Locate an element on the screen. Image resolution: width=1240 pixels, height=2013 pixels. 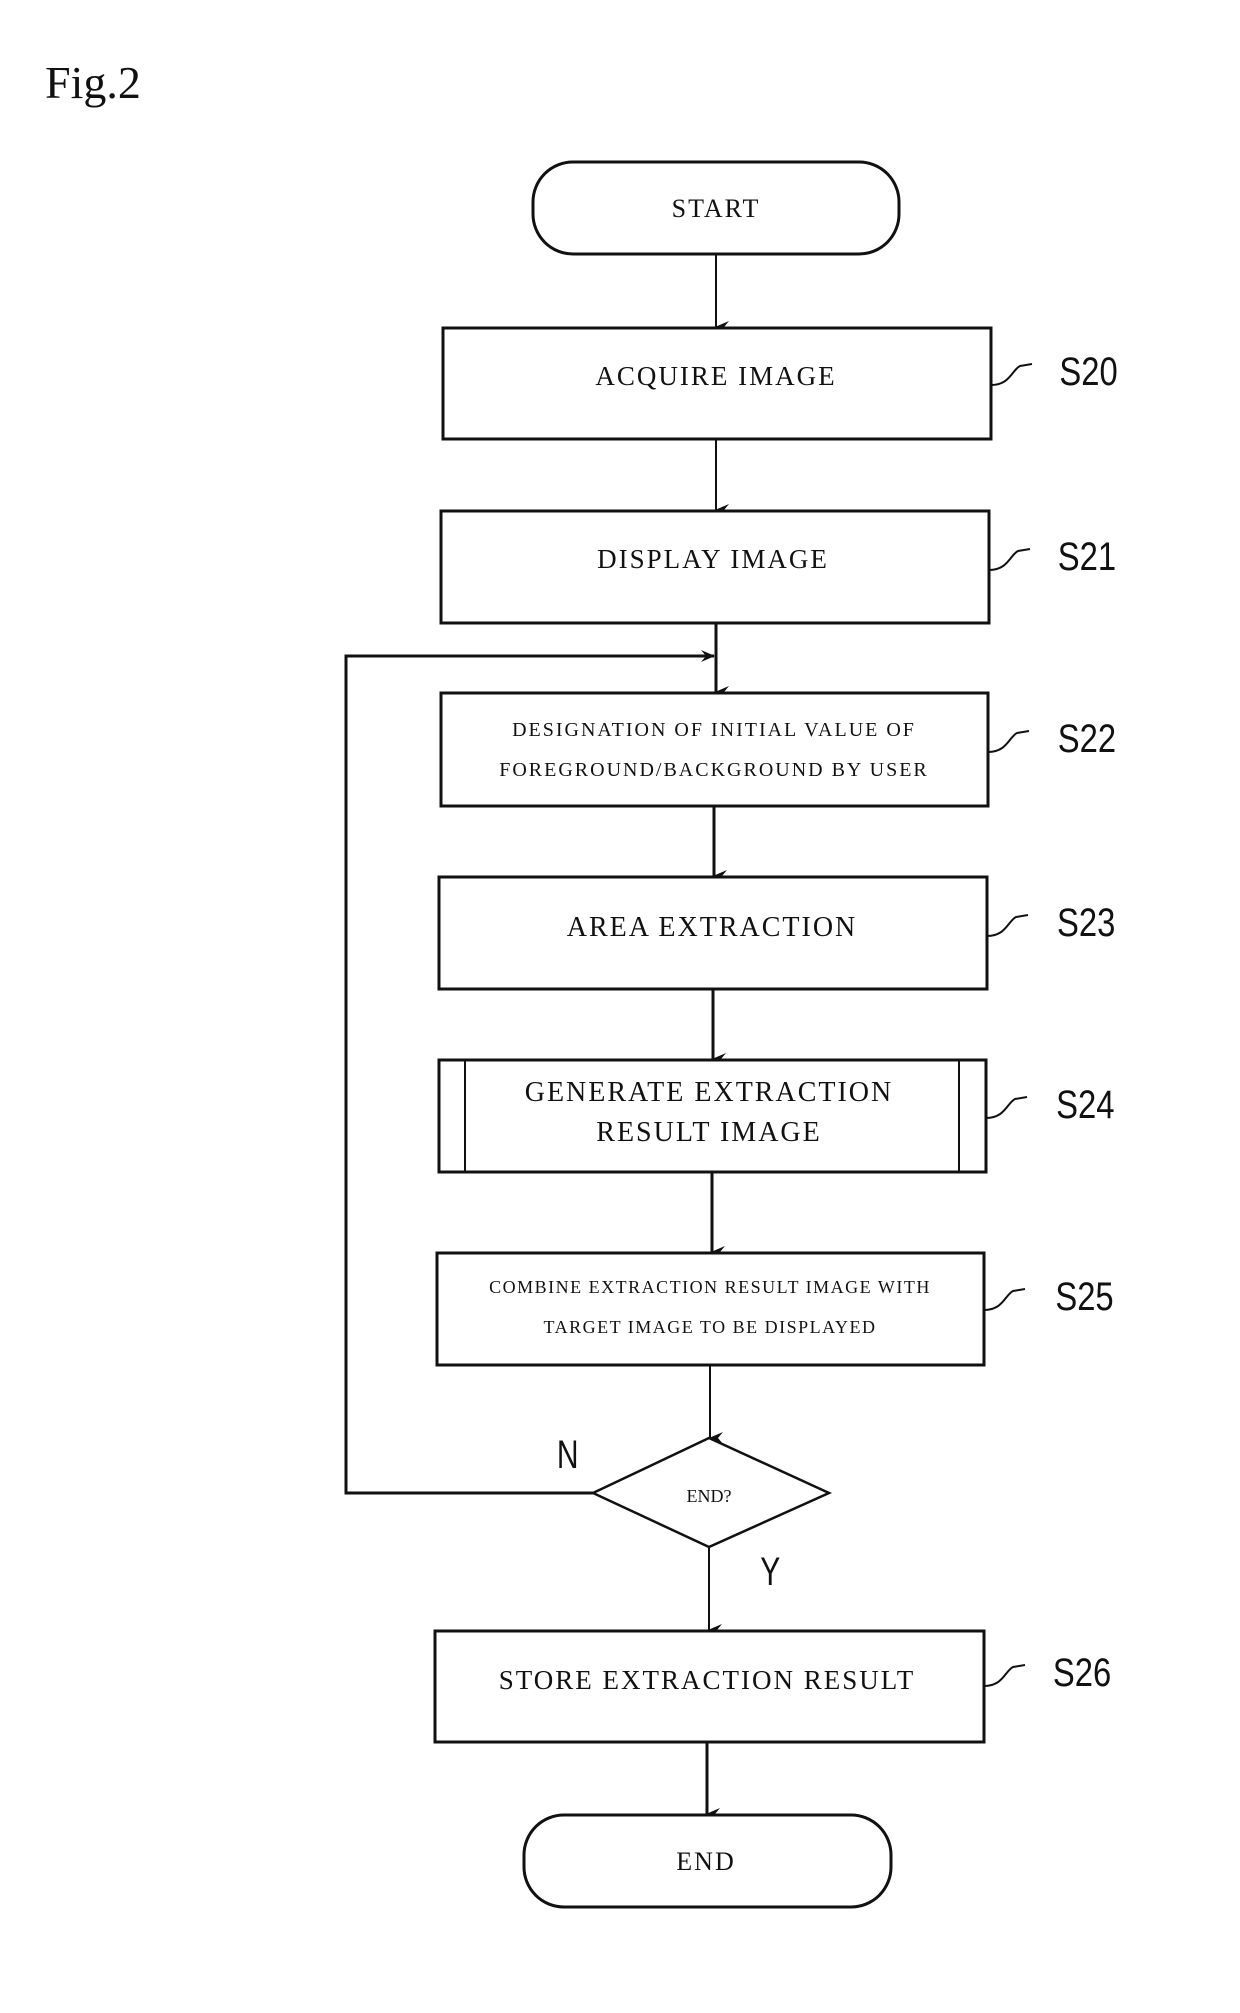
step-s22-id: S22 is located at coordinates (1087, 738).